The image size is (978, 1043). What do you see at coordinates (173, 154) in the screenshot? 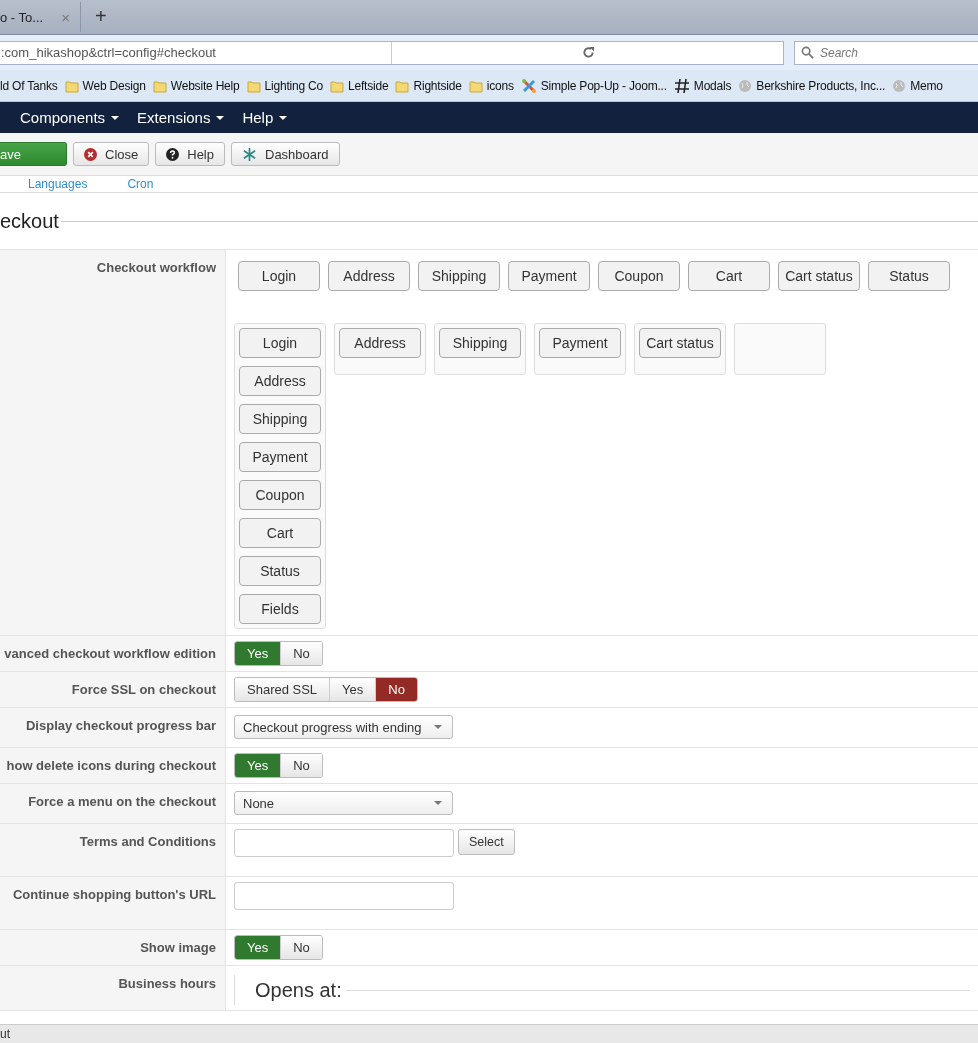
I see `help-icon` at bounding box center [173, 154].